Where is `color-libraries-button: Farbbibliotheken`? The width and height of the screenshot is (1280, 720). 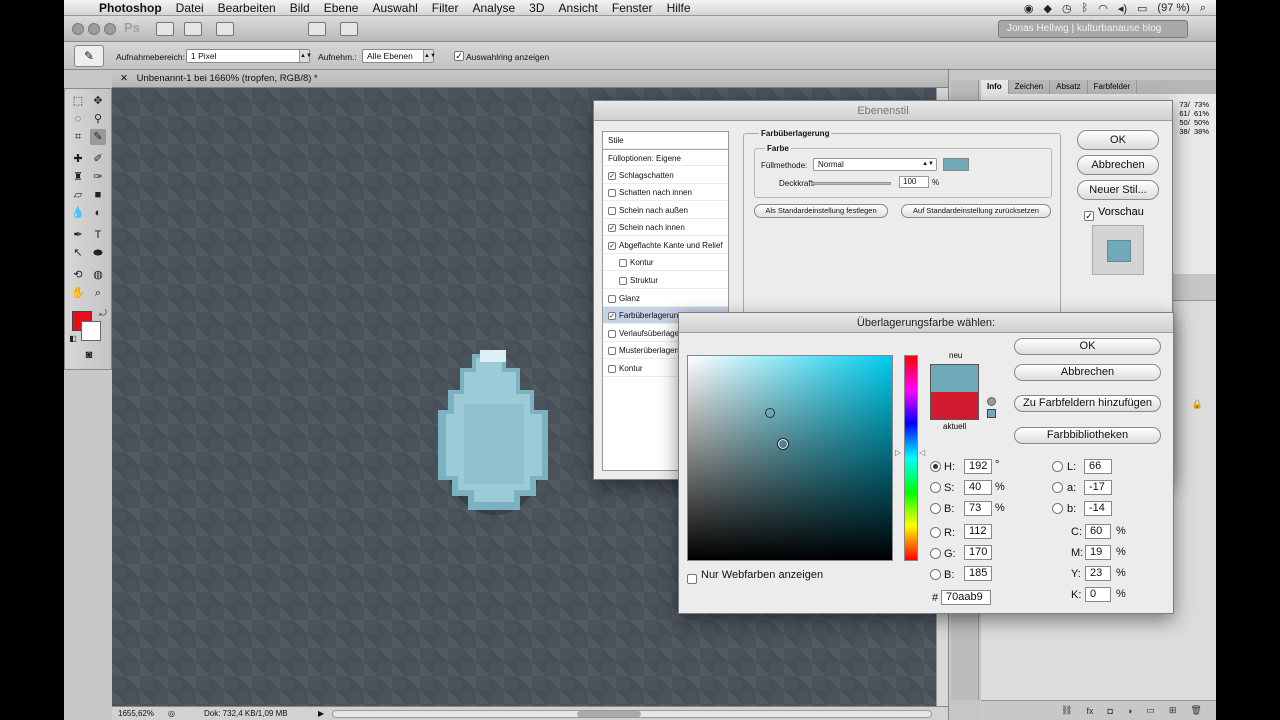 color-libraries-button: Farbbibliotheken is located at coordinates (1087, 435).